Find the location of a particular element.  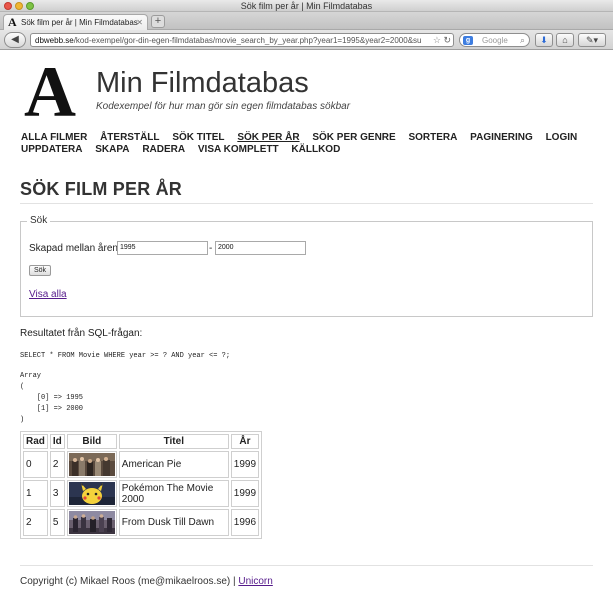

site-logo: A is located at coordinates (50, 92).